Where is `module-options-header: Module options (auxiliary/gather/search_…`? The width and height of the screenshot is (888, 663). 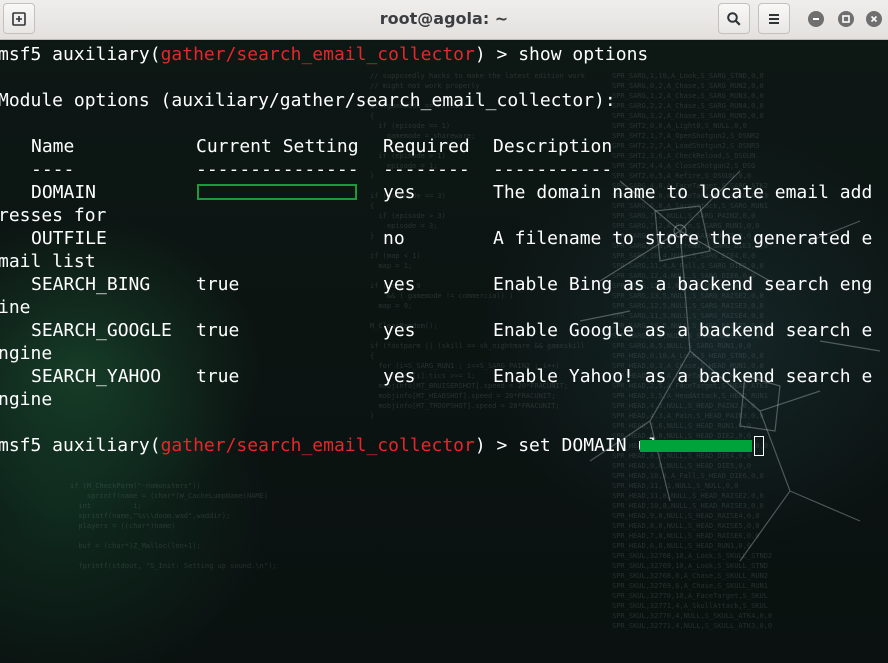 module-options-header: Module options (auxiliary/gather/search_… is located at coordinates (308, 100).